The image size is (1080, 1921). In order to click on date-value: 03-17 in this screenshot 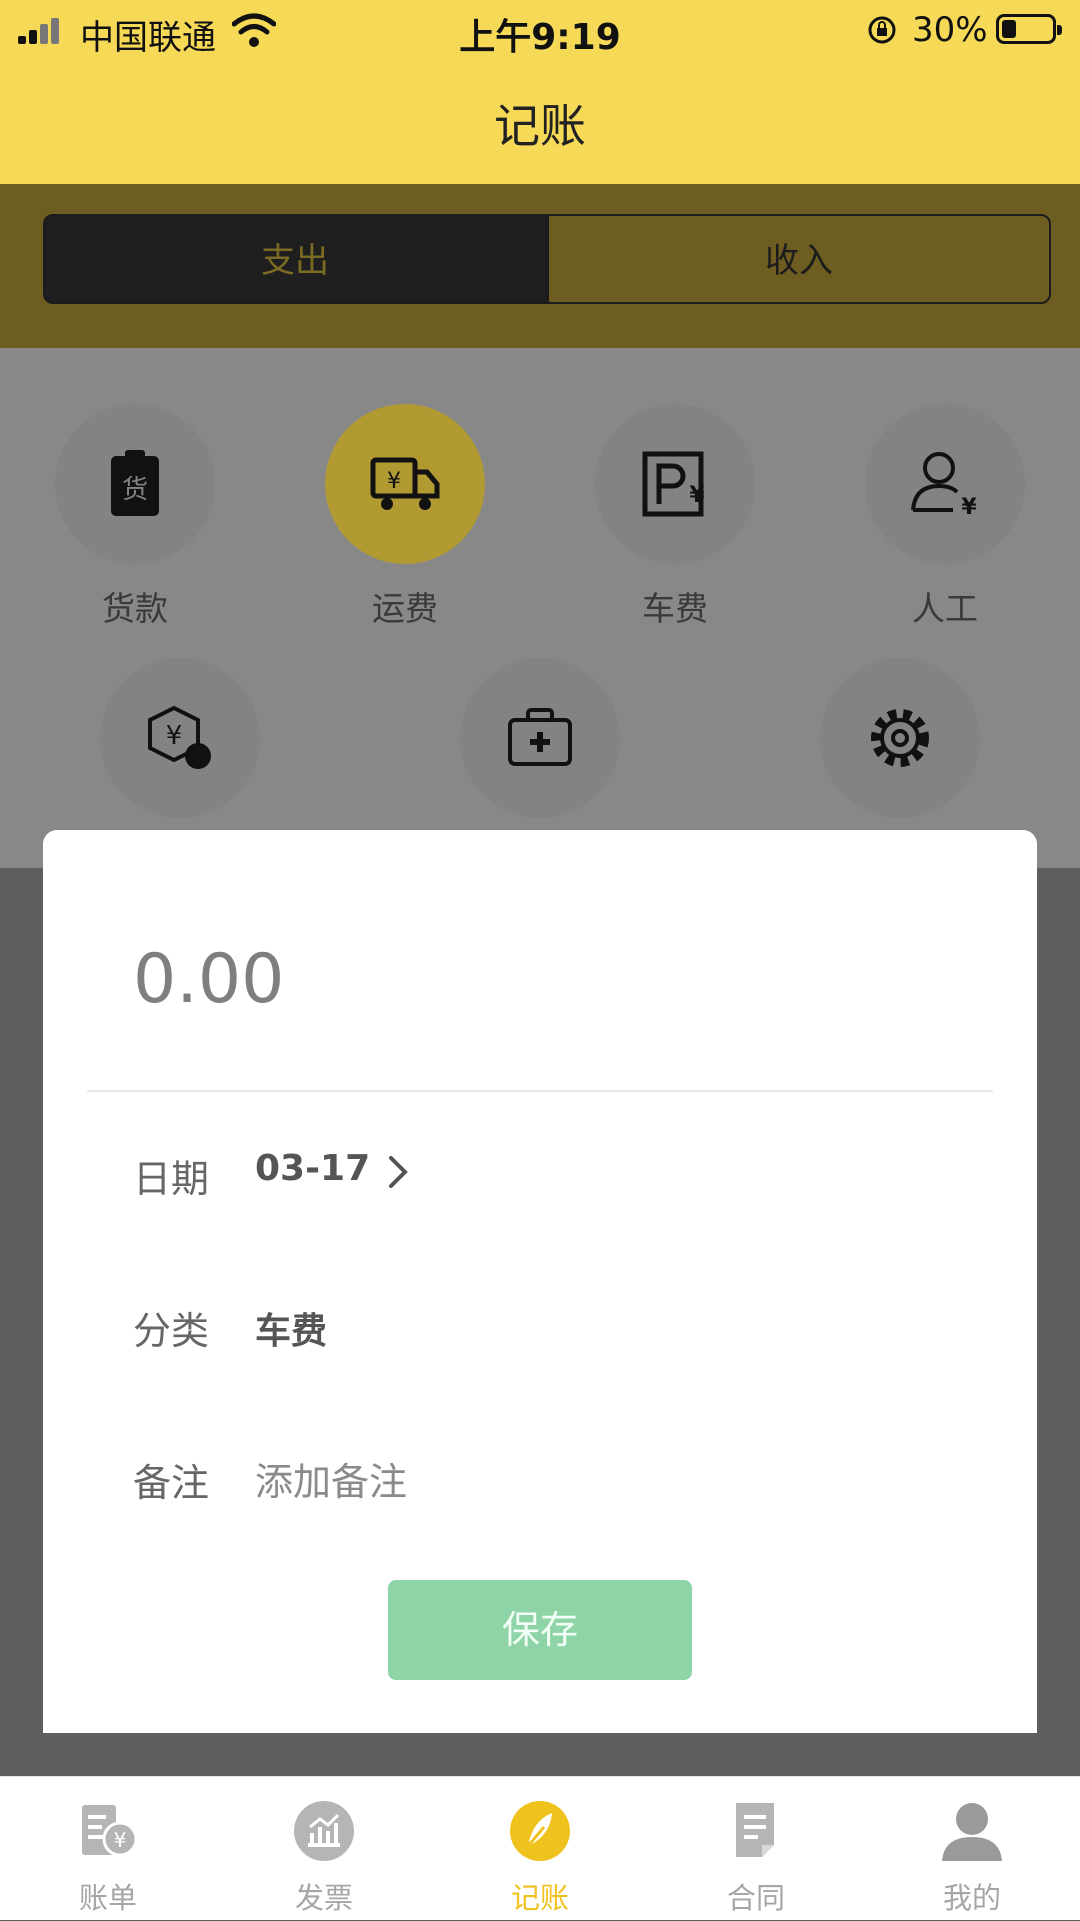, I will do `click(312, 1168)`.